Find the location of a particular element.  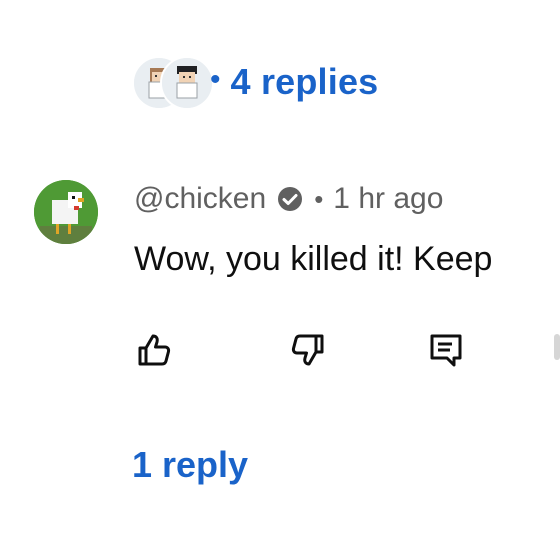

reply-button is located at coordinates (446, 350).